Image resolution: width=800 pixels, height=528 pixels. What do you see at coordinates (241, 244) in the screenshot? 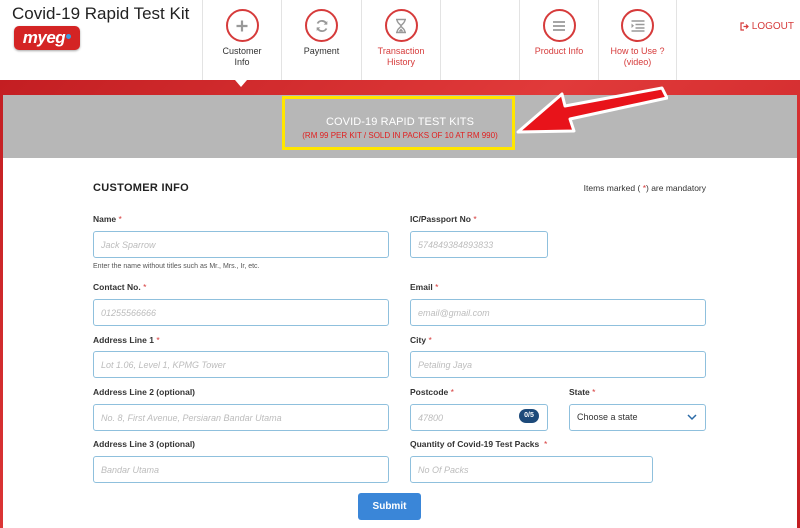
I see `name-input` at bounding box center [241, 244].